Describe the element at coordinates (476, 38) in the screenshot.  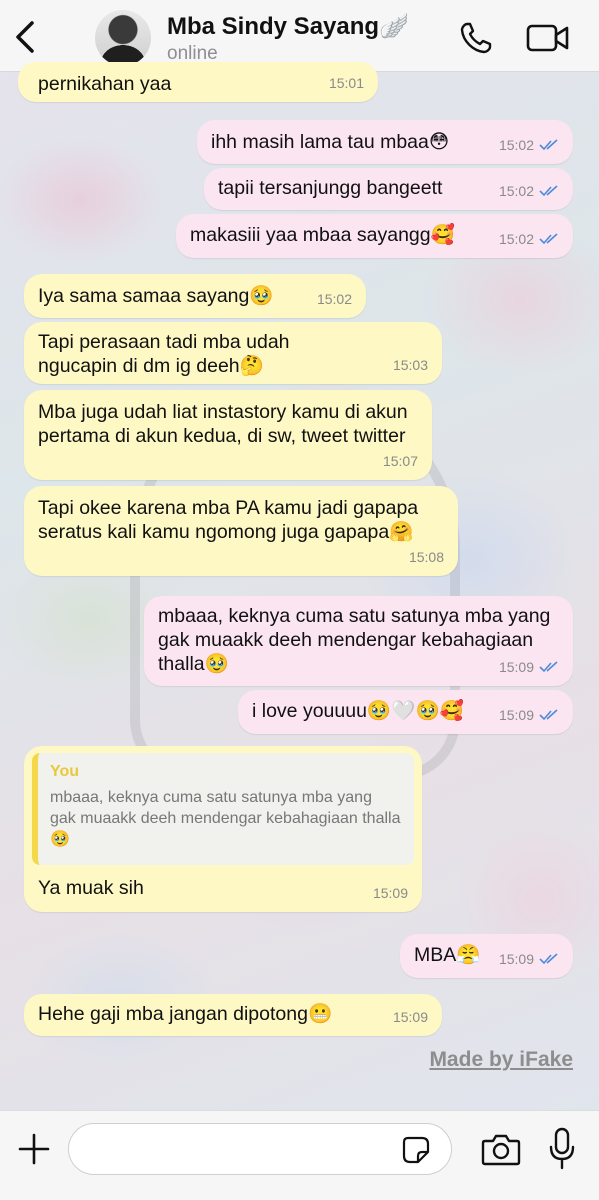
I see `phone-icon` at that location.